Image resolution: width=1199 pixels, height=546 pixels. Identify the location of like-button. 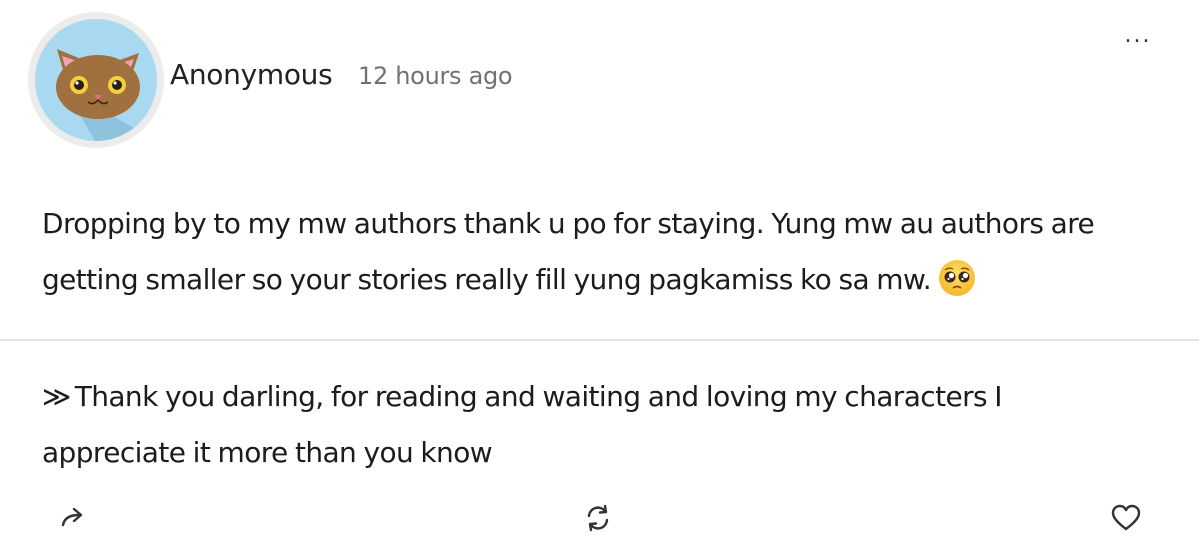
(1126, 518).